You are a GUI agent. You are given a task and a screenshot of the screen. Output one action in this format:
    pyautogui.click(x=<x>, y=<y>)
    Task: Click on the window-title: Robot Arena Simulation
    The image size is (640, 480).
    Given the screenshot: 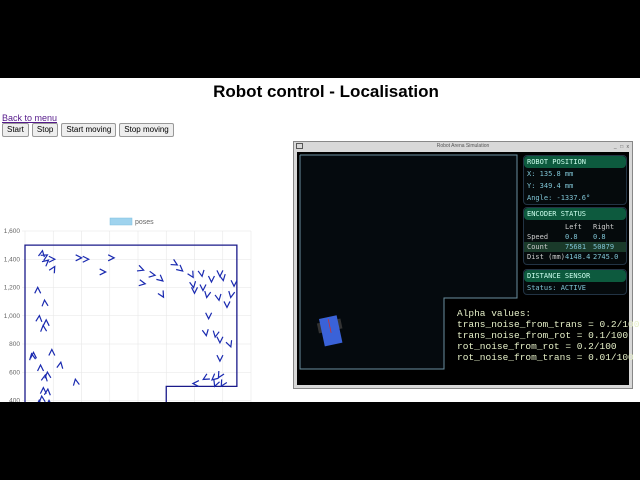 What is the action you would take?
    pyautogui.click(x=463, y=146)
    